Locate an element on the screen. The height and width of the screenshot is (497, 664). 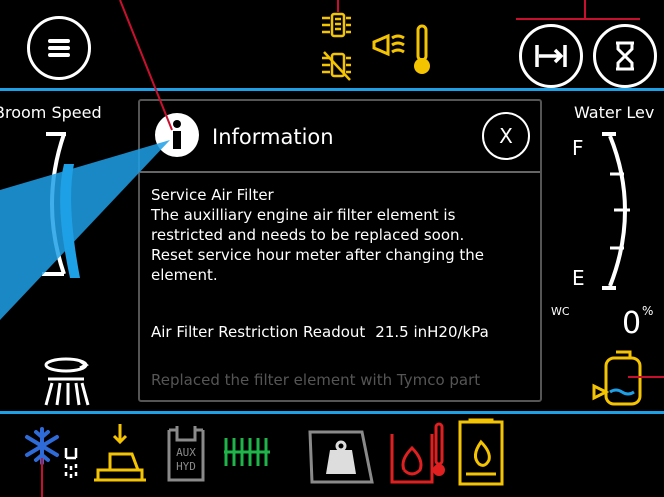
callout-line is located at coordinates (146, 65).